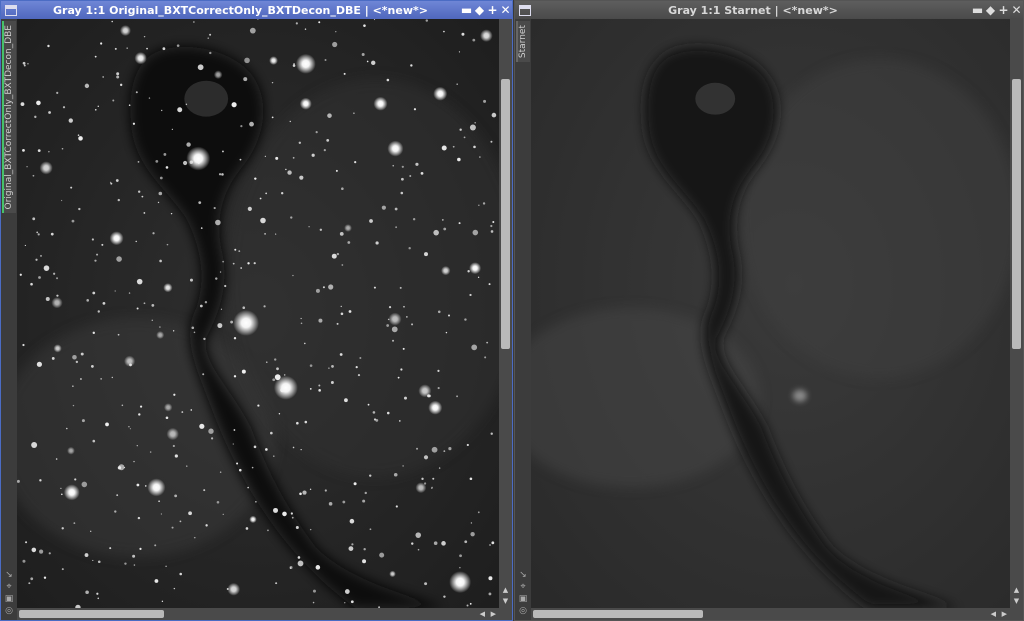 This screenshot has width=1024, height=621. Describe the element at coordinates (523, 319) in the screenshot. I see `view-side-strip: Starnet ↘ ⌖ ▣ ◎` at that location.